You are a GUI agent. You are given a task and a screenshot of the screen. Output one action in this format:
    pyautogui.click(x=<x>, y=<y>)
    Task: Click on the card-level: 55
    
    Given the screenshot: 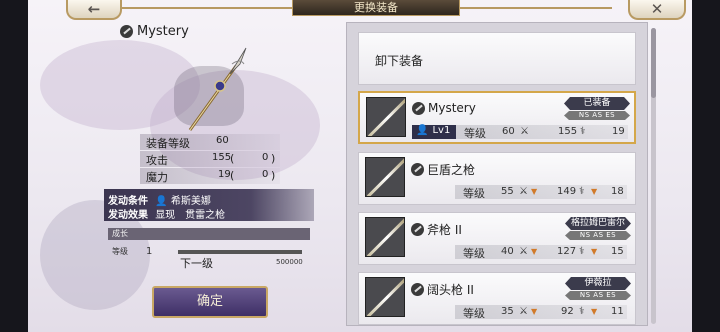 What is the action you would take?
    pyautogui.click(x=507, y=191)
    